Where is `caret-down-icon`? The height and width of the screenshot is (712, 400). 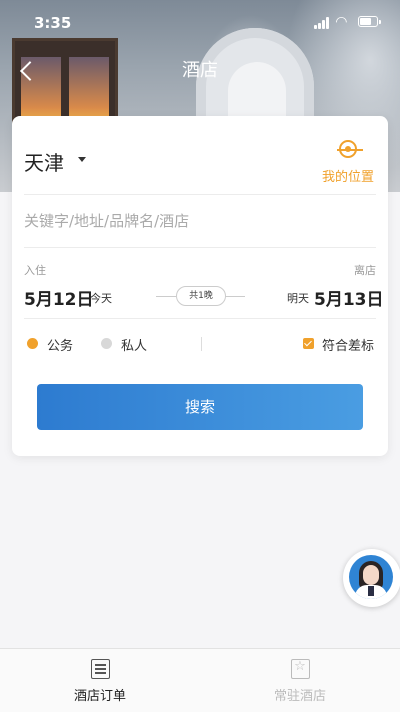 caret-down-icon is located at coordinates (82, 159).